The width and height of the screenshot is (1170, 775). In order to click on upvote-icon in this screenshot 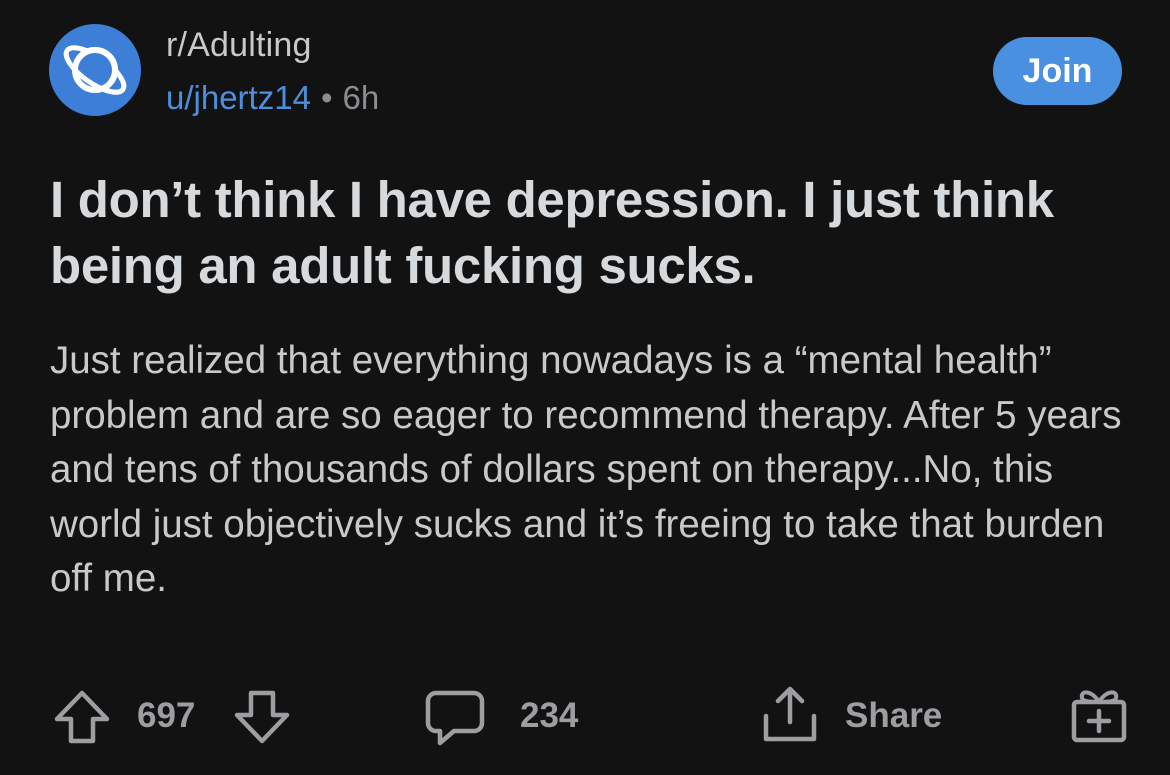, I will do `click(82, 717)`.